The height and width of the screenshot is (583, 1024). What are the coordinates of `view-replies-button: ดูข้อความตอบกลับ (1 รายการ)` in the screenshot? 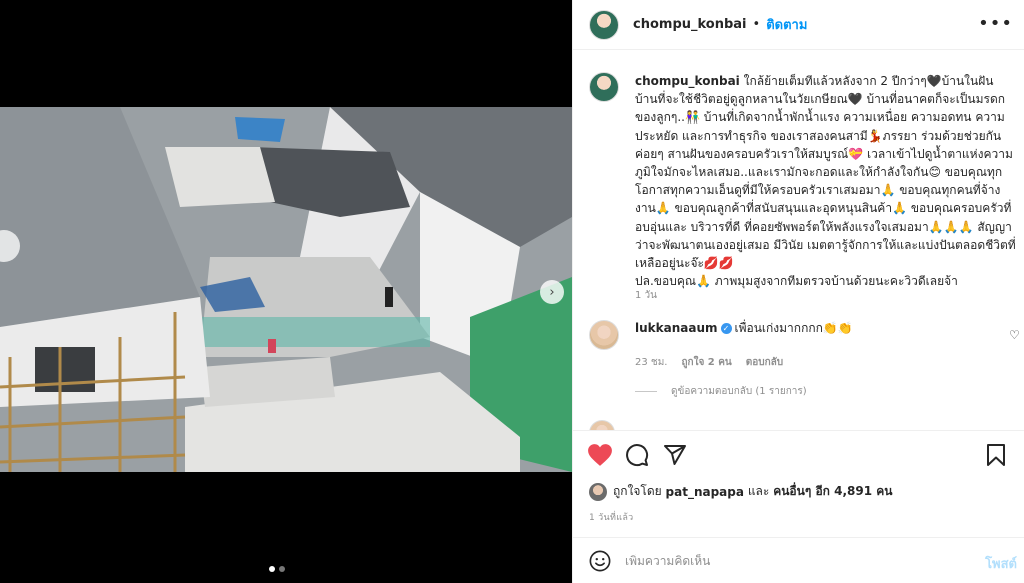 It's located at (721, 391).